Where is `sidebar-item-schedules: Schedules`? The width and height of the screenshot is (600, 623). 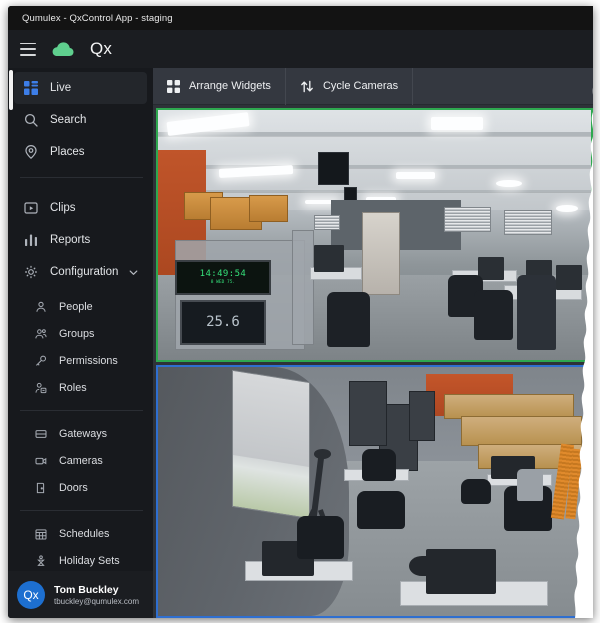 sidebar-item-schedules: Schedules is located at coordinates (87, 533).